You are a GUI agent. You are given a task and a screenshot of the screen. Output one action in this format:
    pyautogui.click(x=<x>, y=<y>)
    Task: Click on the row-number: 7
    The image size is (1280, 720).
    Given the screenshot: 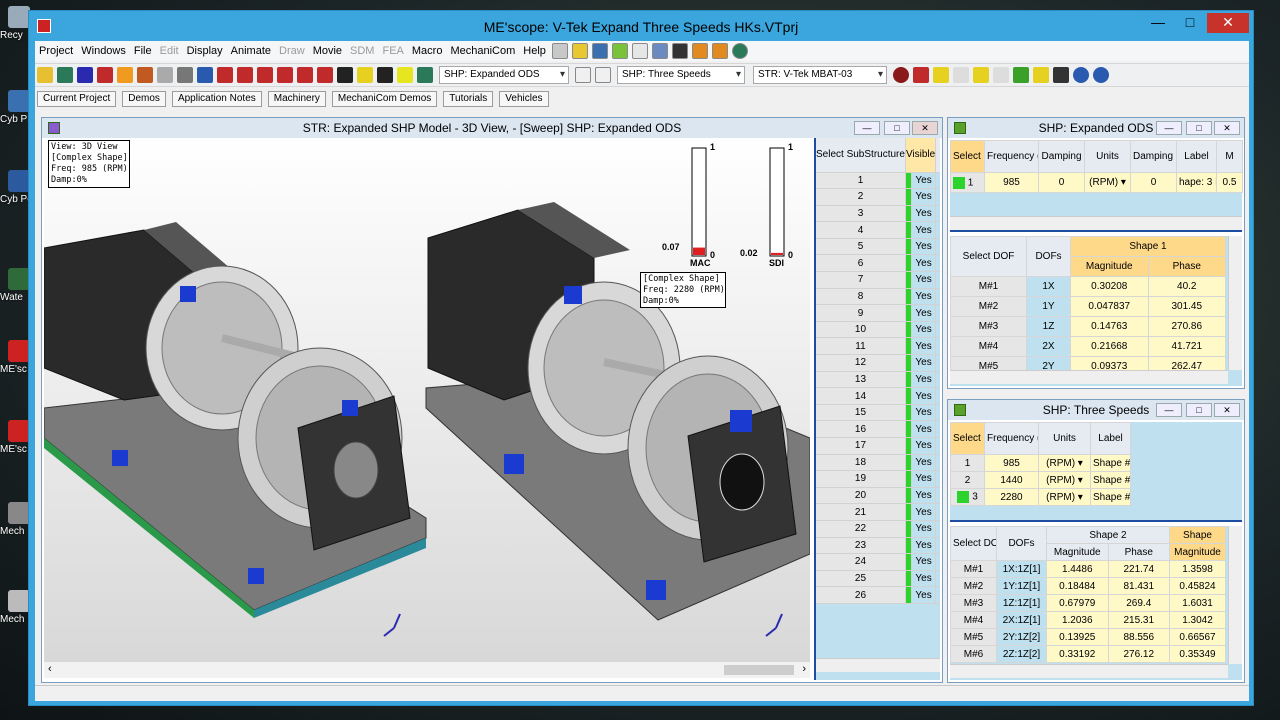 What is the action you would take?
    pyautogui.click(x=861, y=280)
    